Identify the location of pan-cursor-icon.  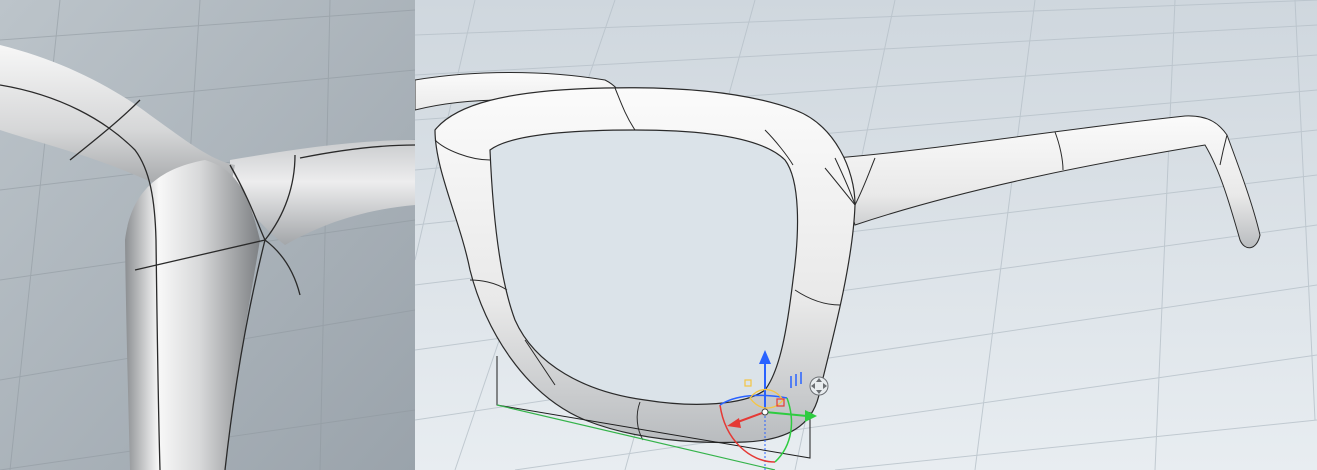
(819, 386).